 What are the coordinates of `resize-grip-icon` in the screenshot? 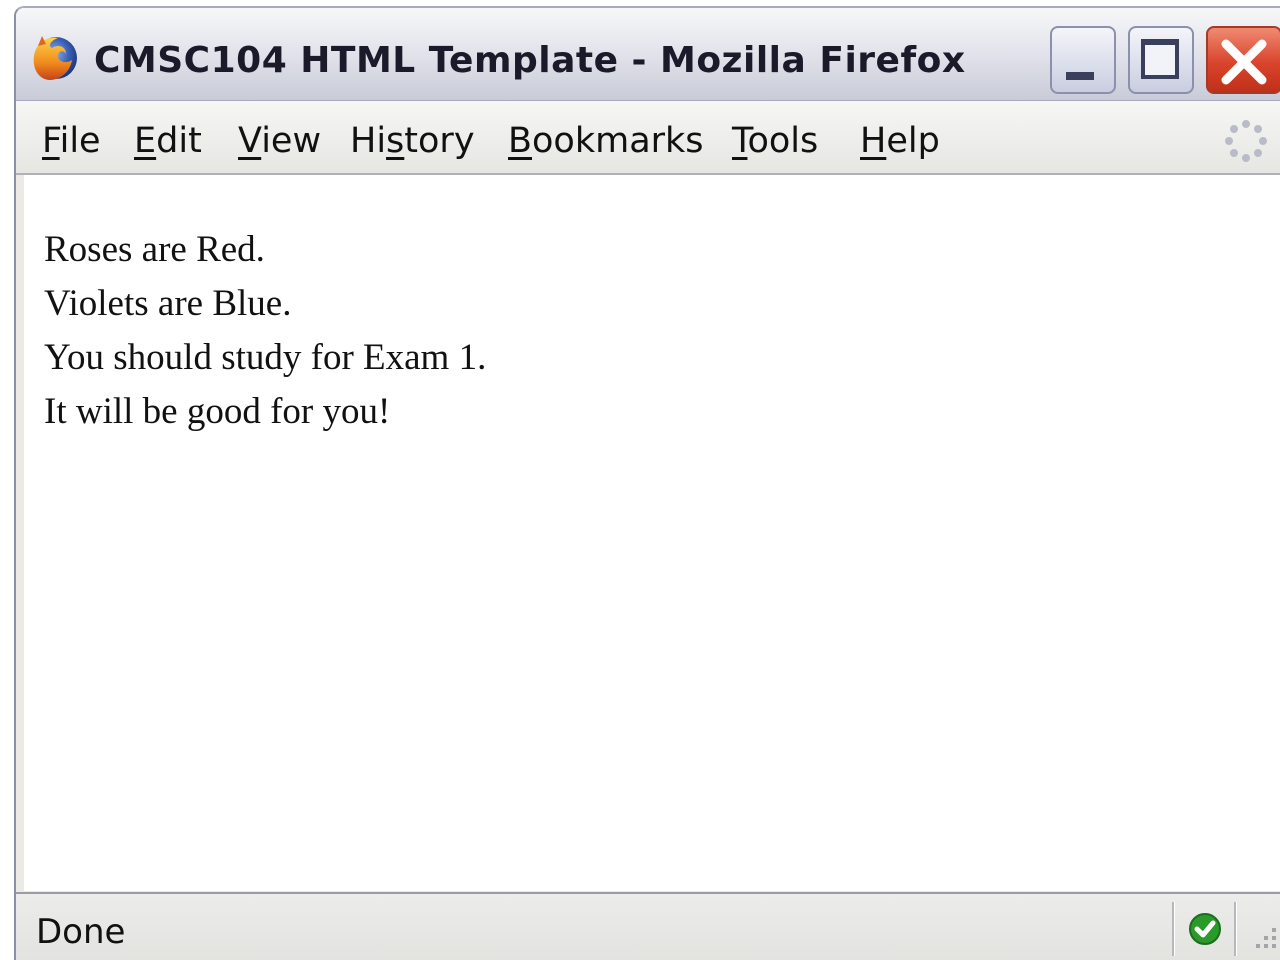 It's located at (1262, 940).